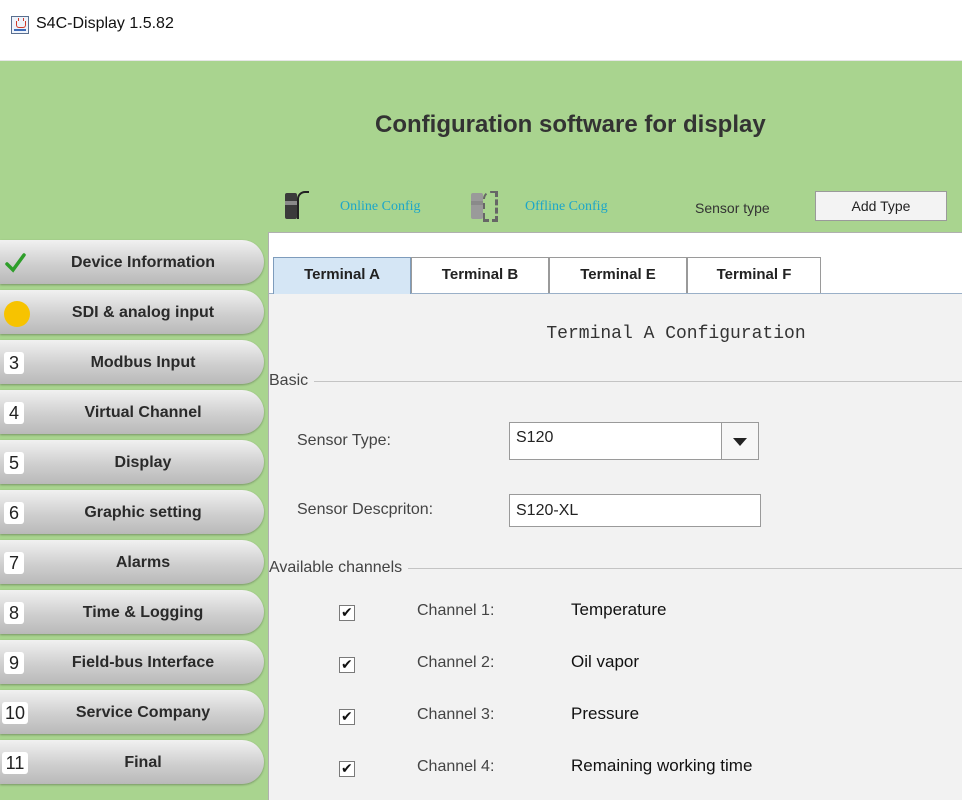  What do you see at coordinates (365, 509) in the screenshot?
I see `sensor-description-label: Sensor Descpriton:` at bounding box center [365, 509].